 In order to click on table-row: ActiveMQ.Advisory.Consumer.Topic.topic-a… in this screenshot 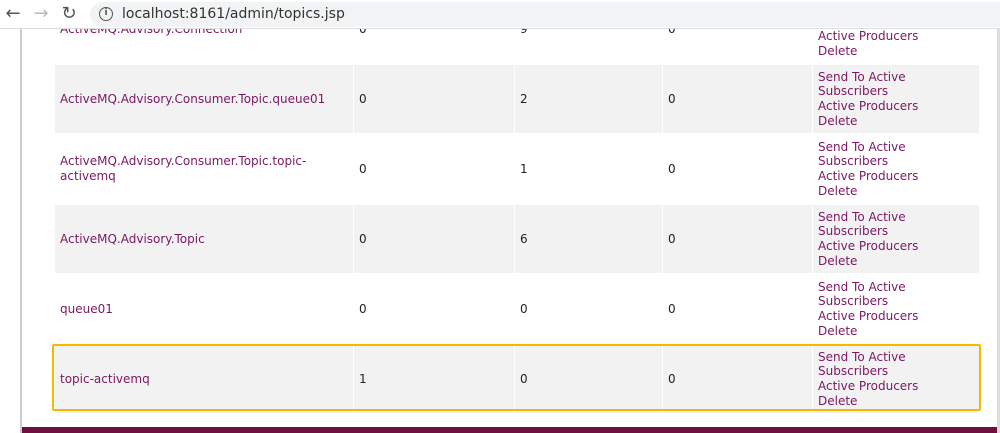, I will do `click(517, 169)`.